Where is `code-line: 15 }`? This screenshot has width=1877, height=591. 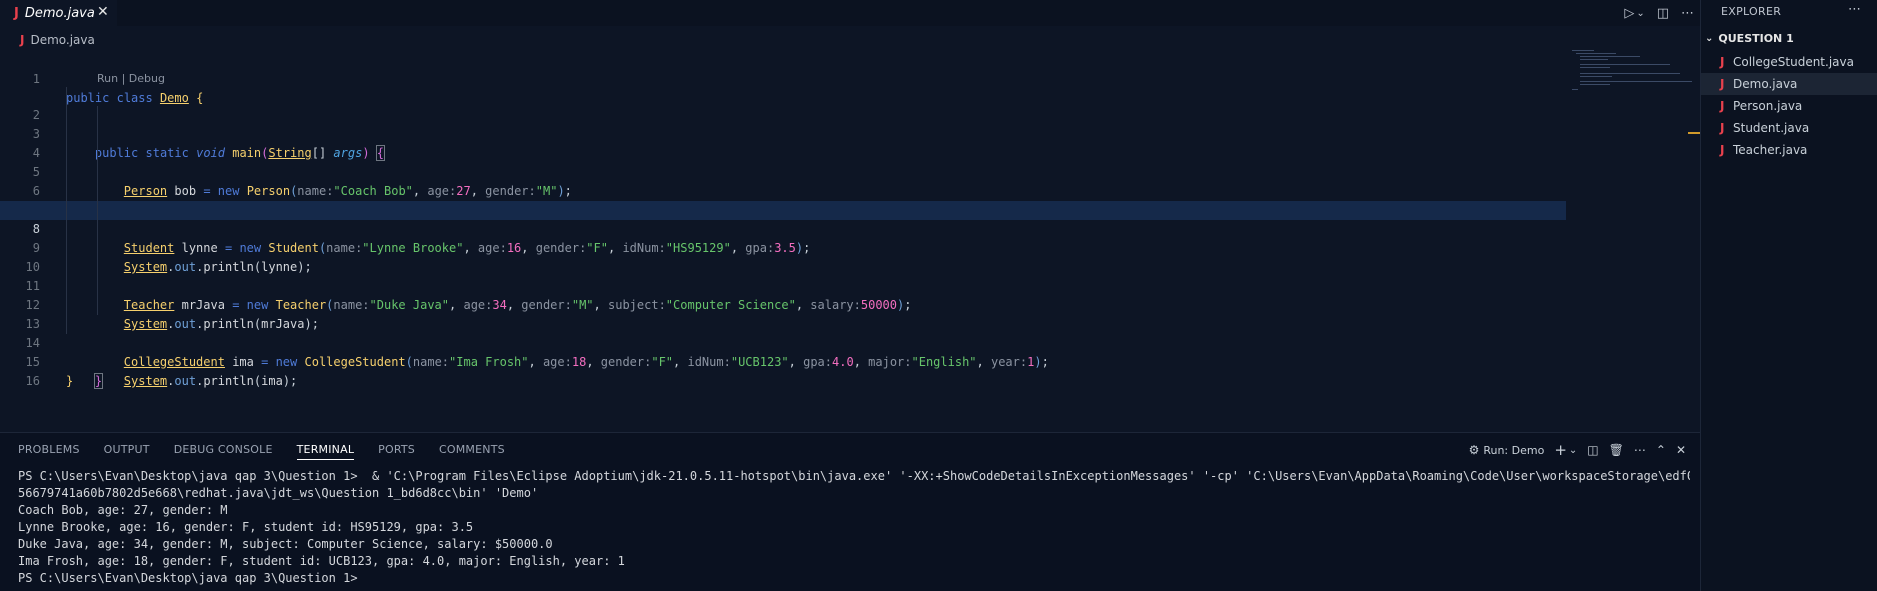
code-line: 15 } is located at coordinates (783, 361).